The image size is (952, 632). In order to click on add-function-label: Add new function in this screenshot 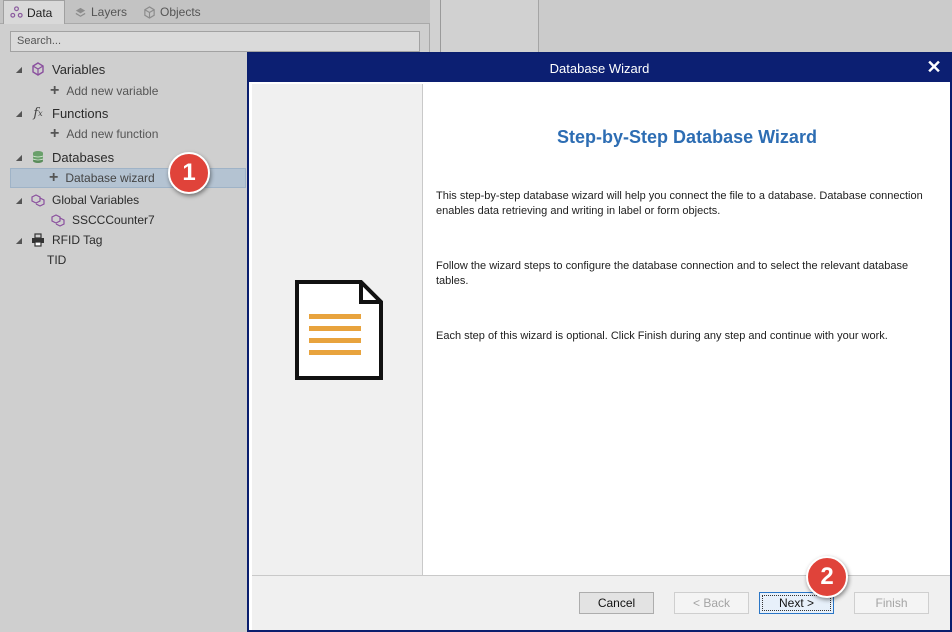, I will do `click(112, 134)`.